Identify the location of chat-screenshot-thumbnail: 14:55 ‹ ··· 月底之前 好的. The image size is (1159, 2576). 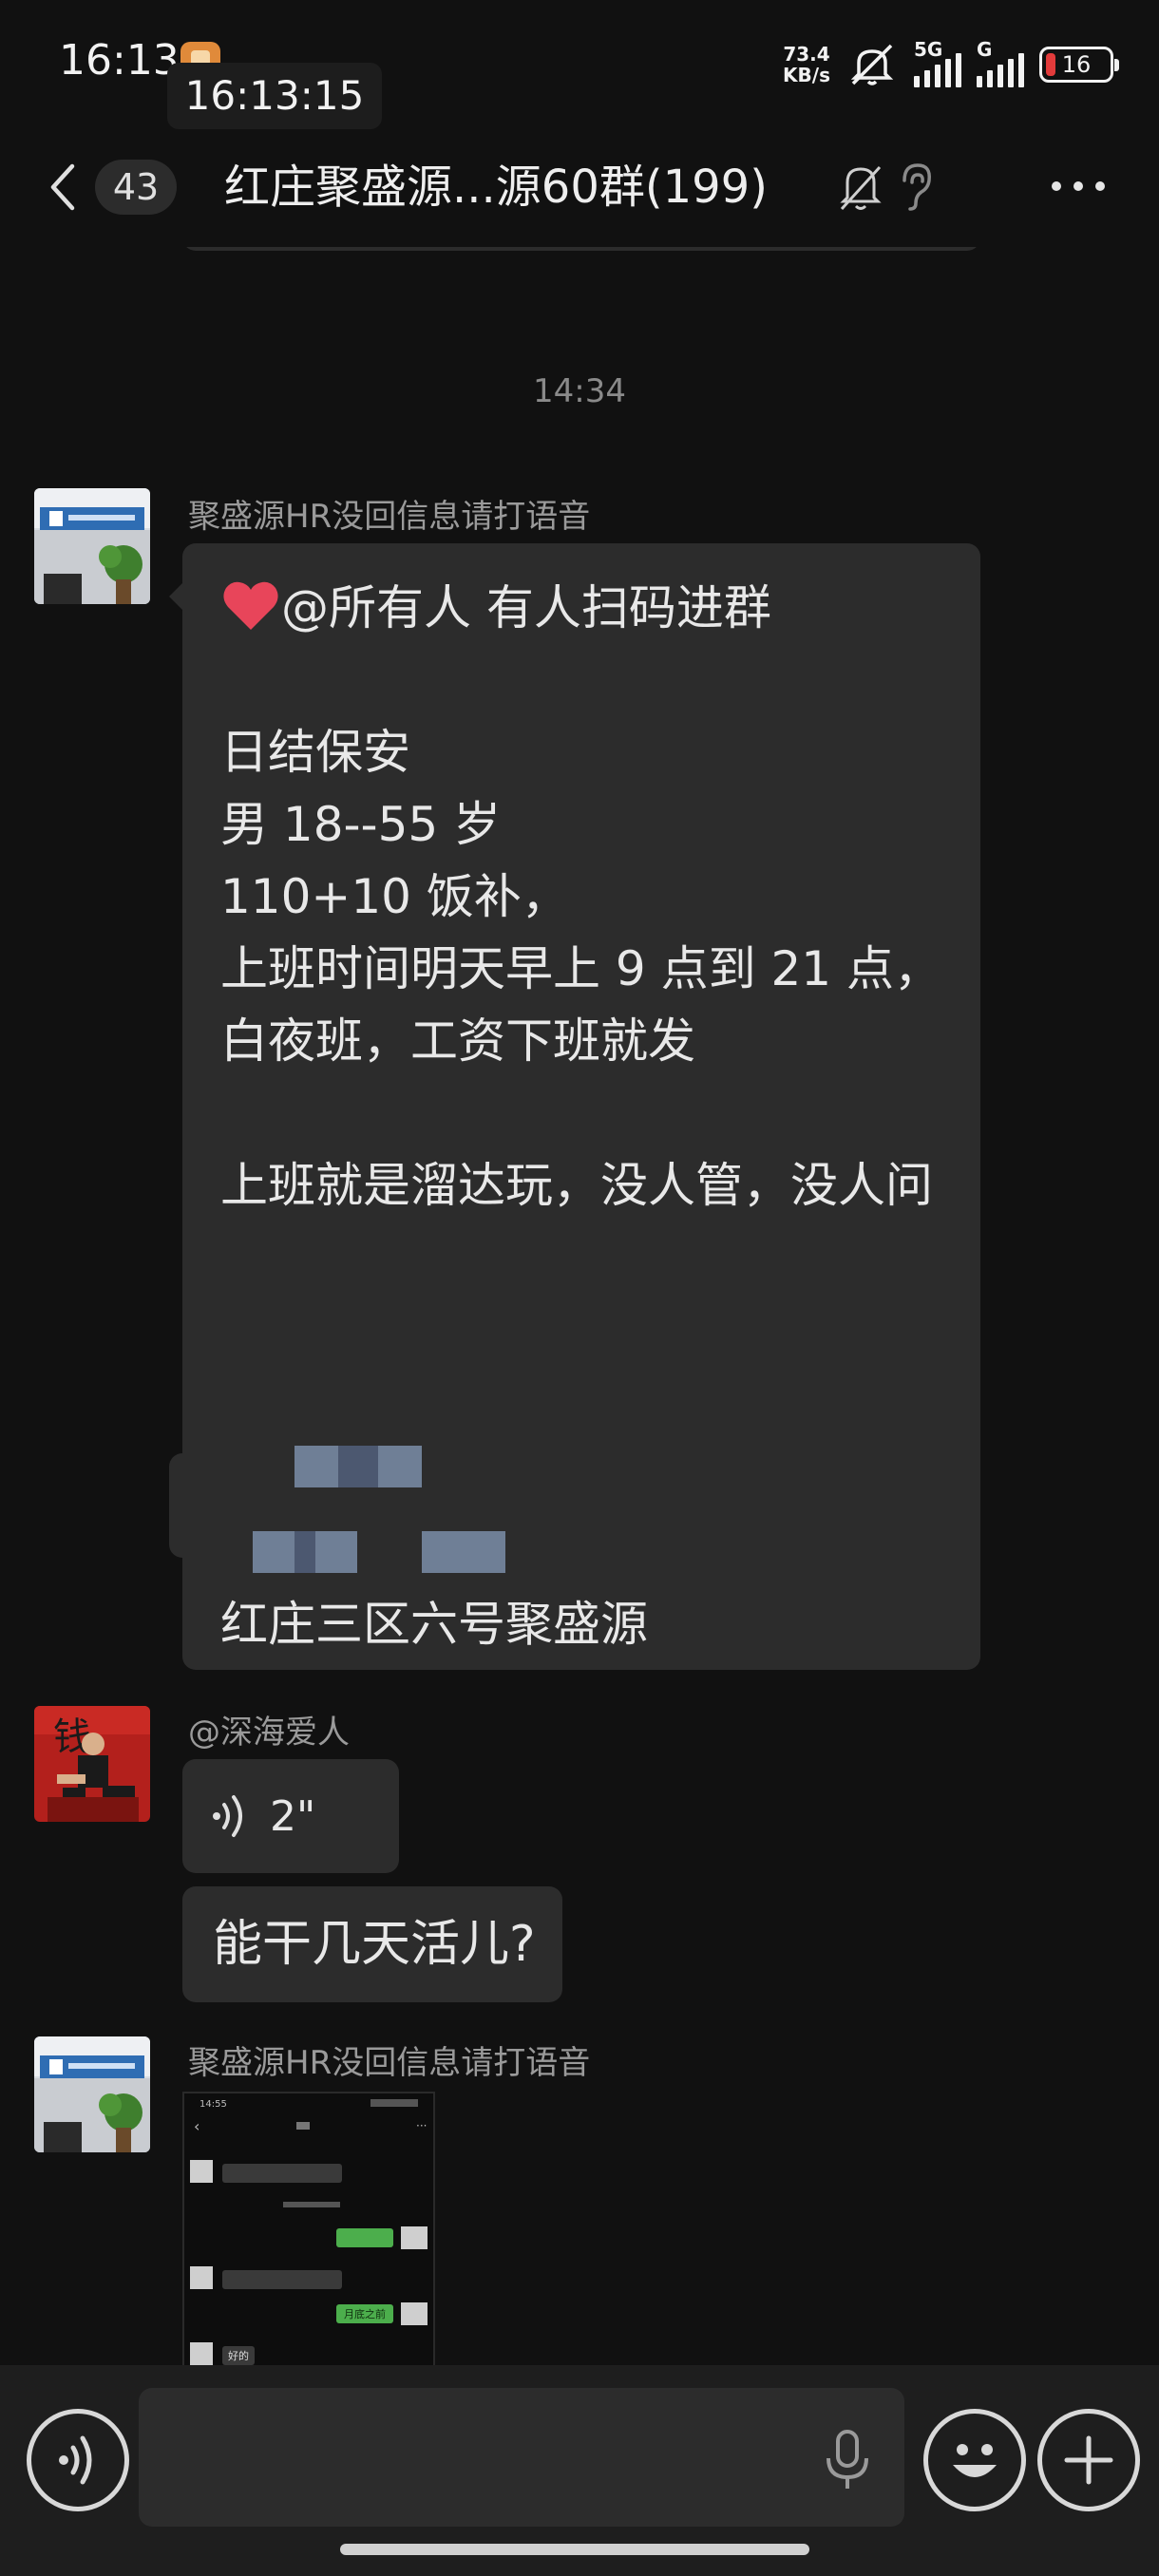
(308, 2229).